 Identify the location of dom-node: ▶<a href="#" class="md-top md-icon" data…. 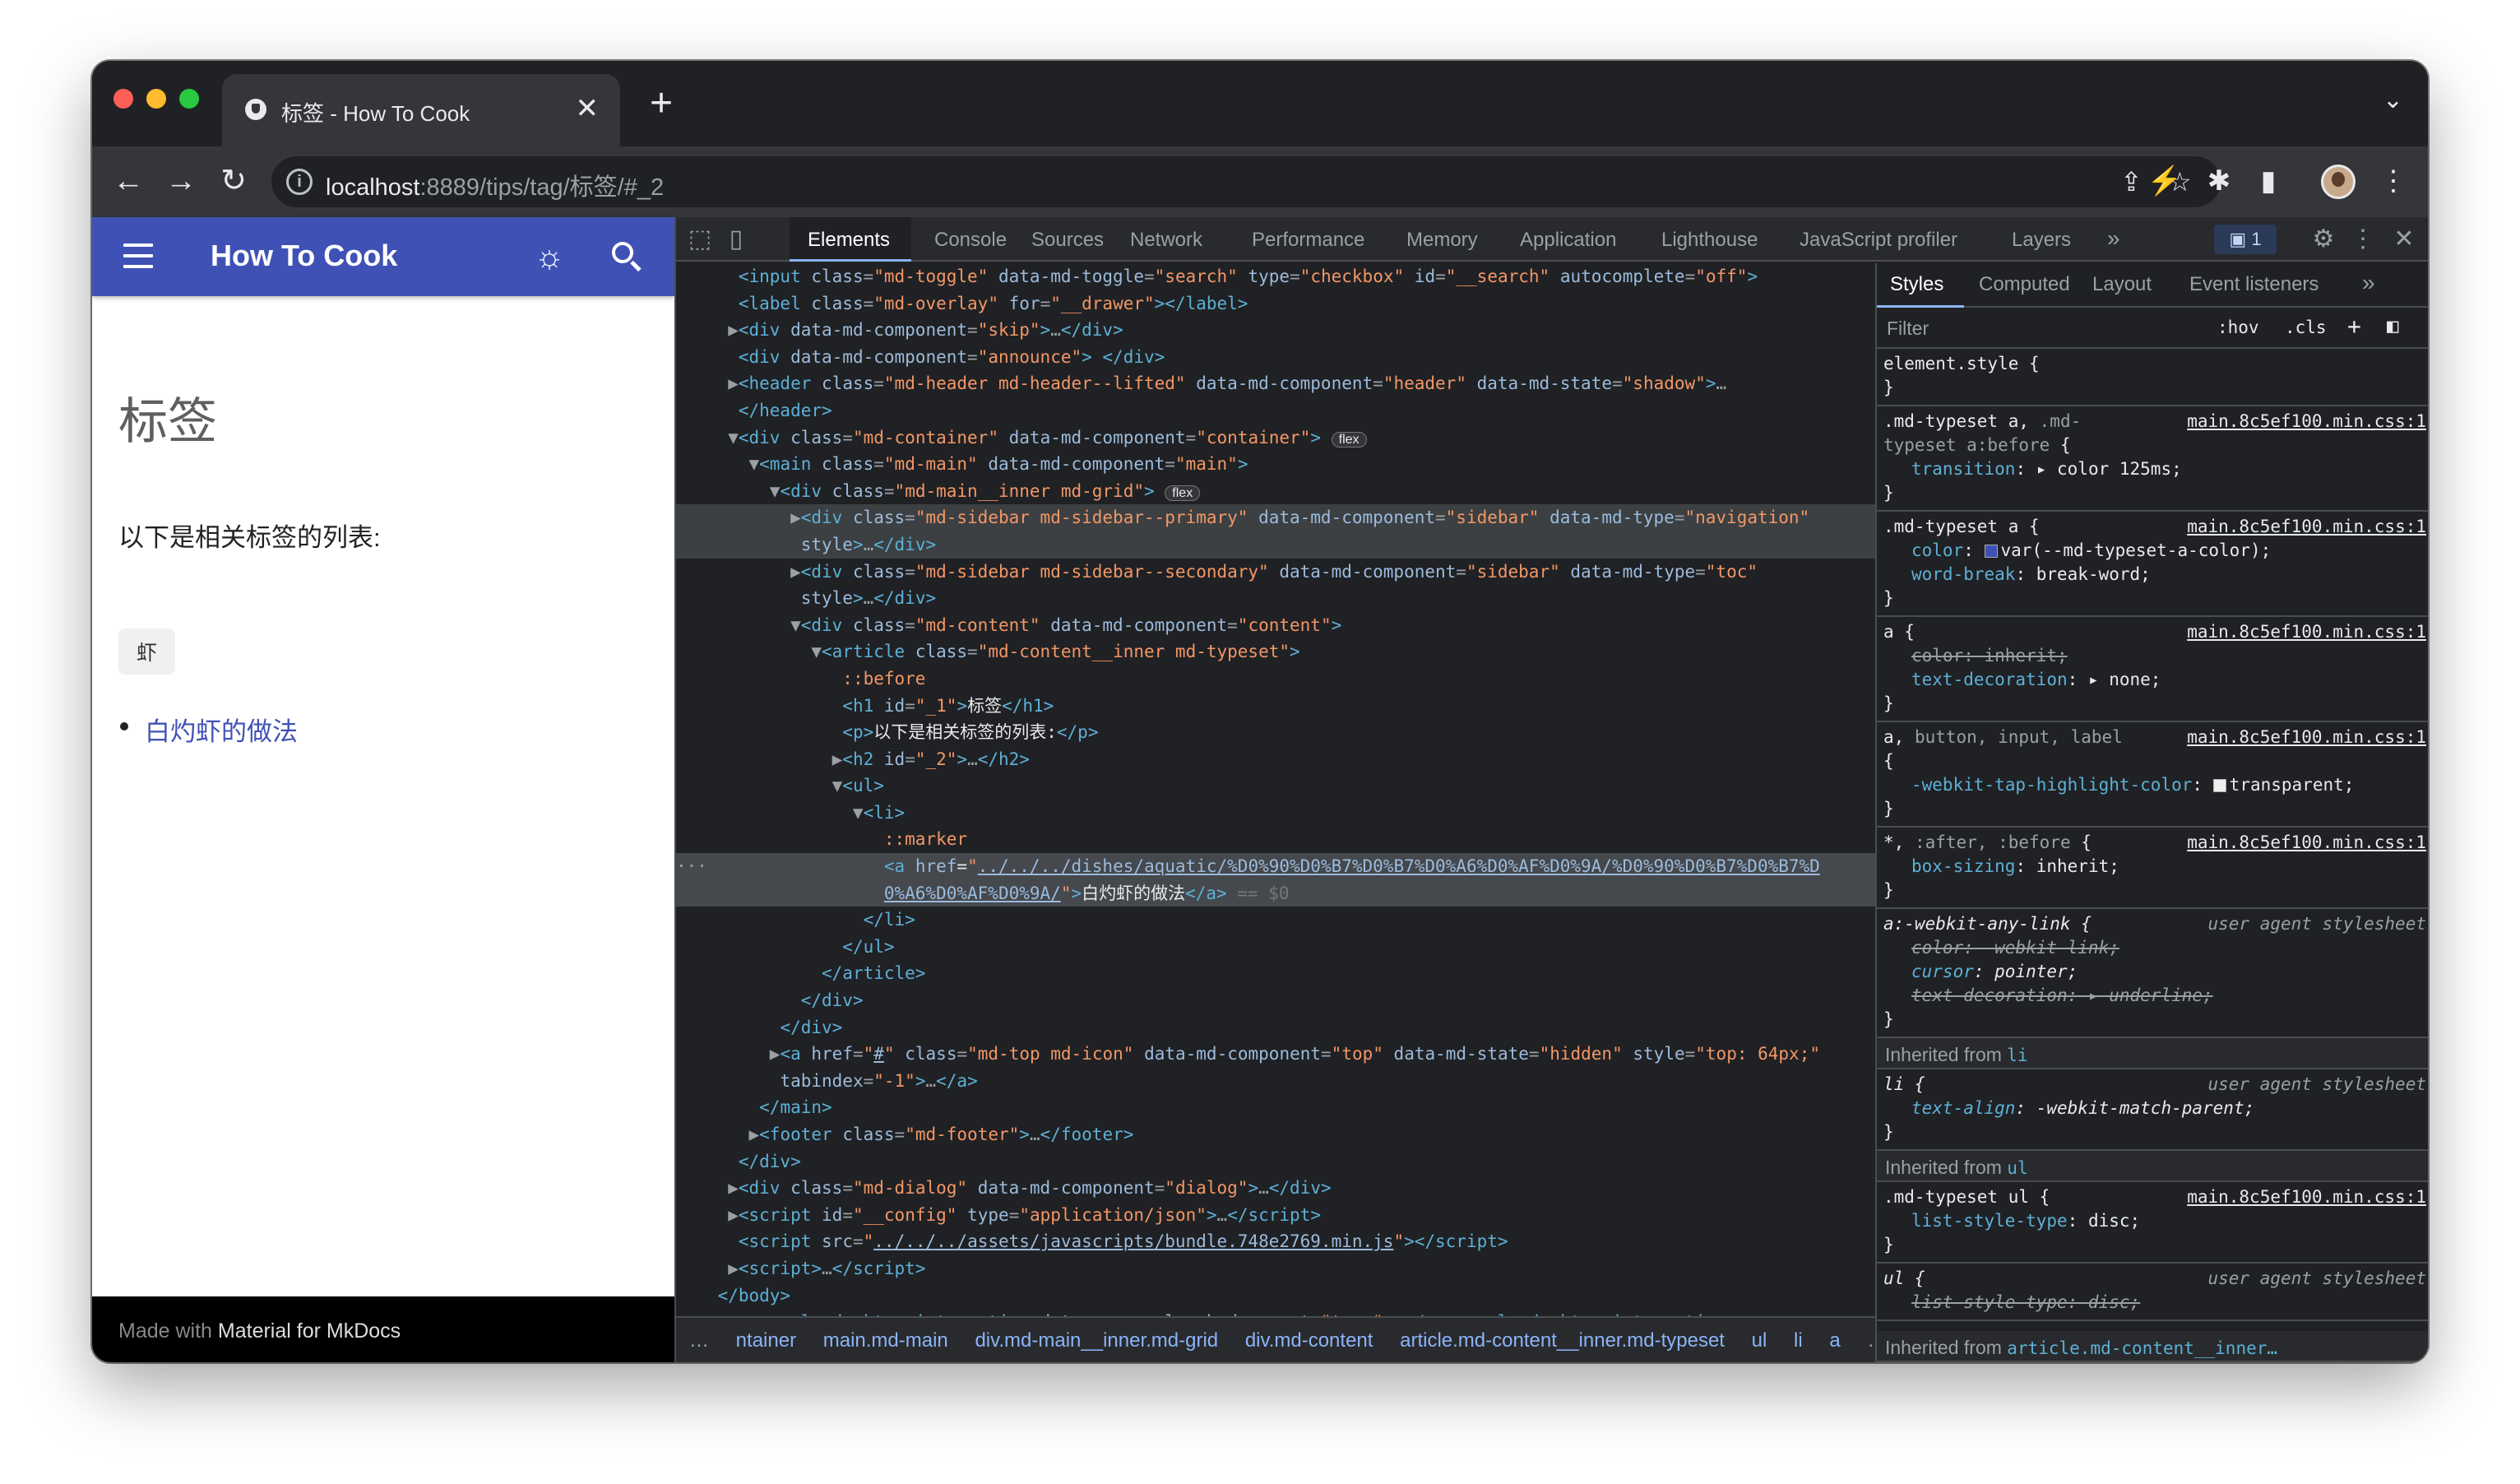
(1275, 1054).